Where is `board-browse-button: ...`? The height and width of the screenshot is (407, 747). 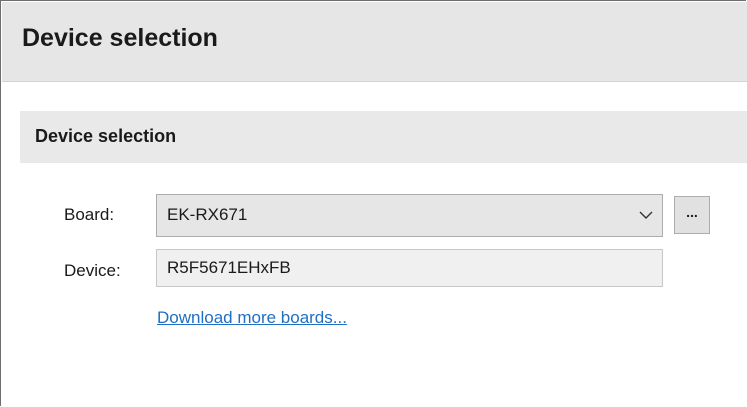
board-browse-button: ... is located at coordinates (692, 215).